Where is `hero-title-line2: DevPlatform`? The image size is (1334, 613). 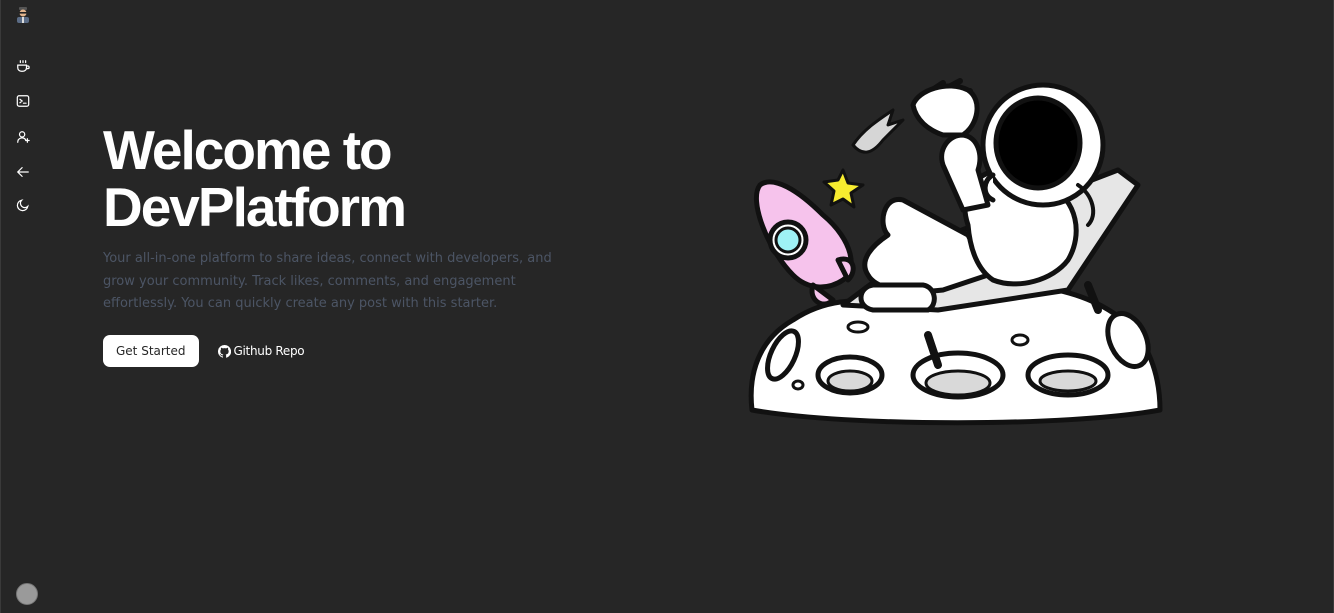 hero-title-line2: DevPlatform is located at coordinates (255, 207).